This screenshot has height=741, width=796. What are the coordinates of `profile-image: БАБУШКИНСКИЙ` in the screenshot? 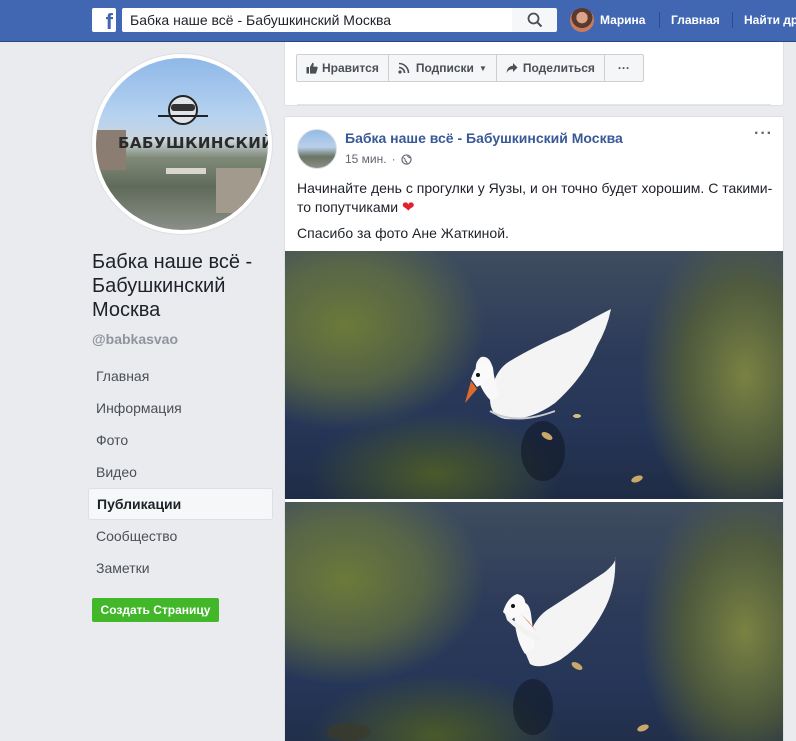 It's located at (182, 144).